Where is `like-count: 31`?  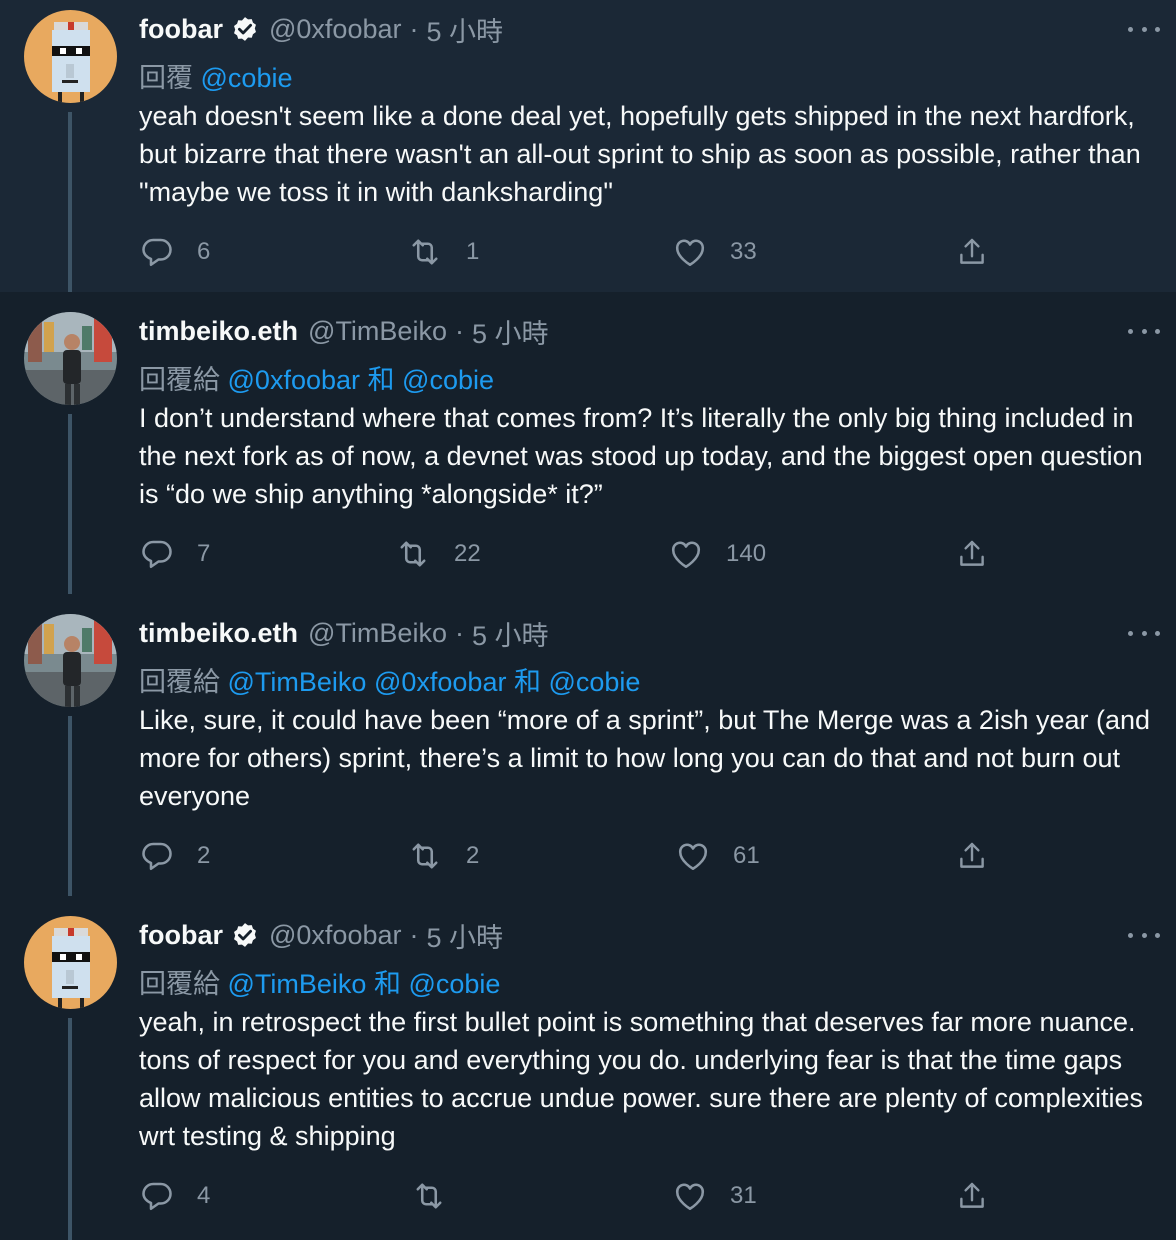
like-count: 31 is located at coordinates (743, 1195).